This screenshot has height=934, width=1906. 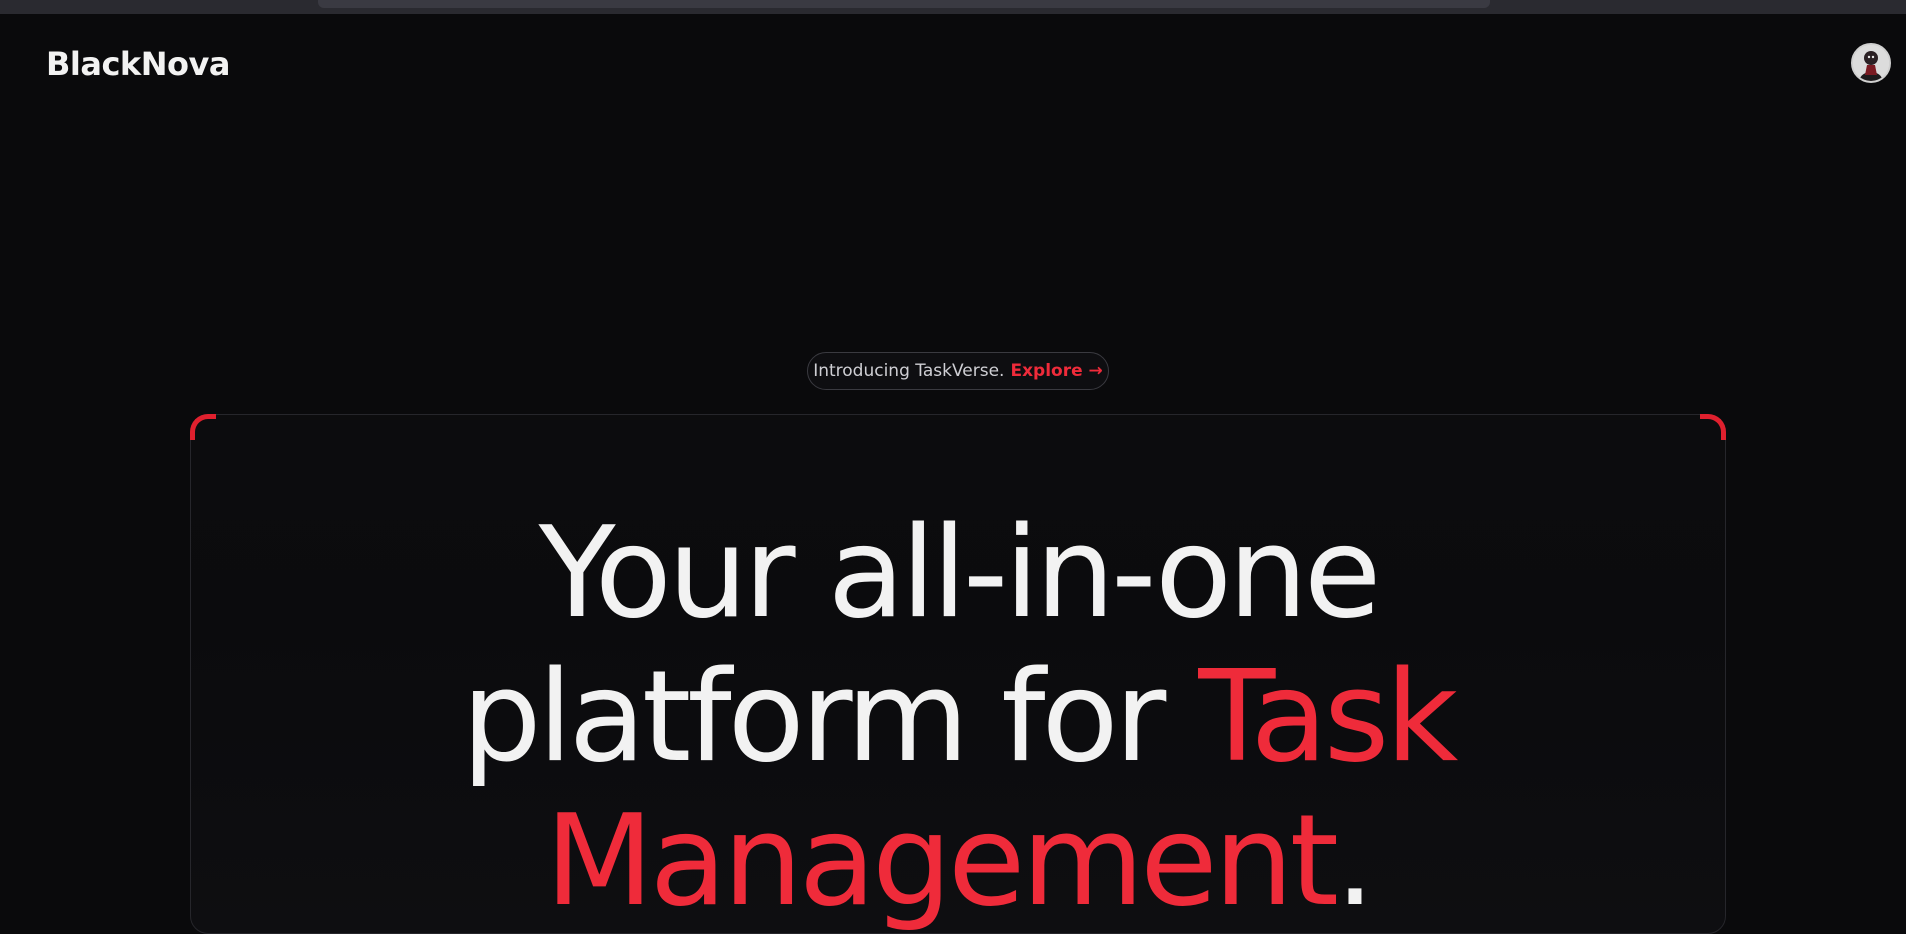 I want to click on hero-line-3: Management., so click(x=958, y=861).